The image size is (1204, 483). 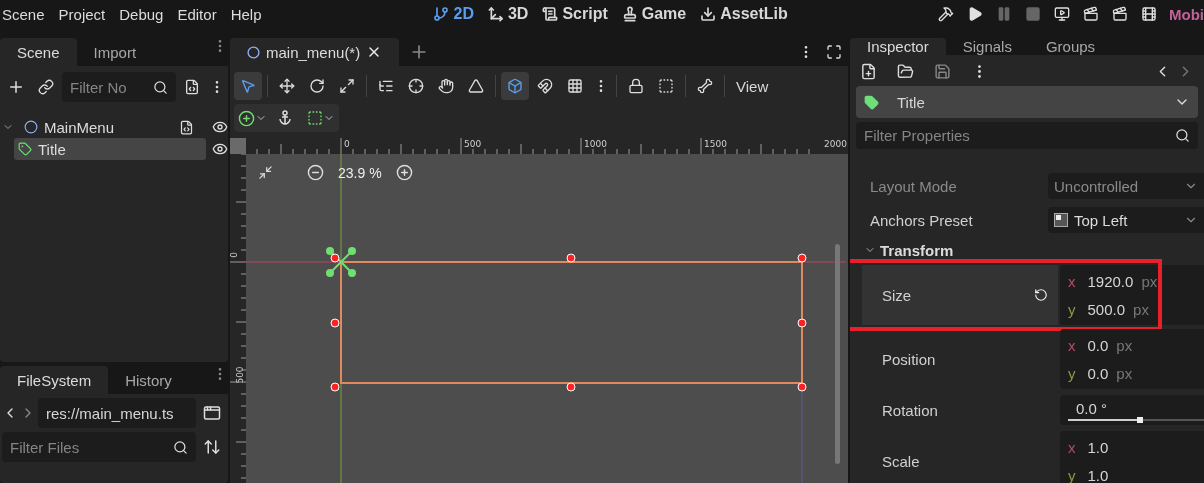 I want to click on grid-icon, so click(x=575, y=86).